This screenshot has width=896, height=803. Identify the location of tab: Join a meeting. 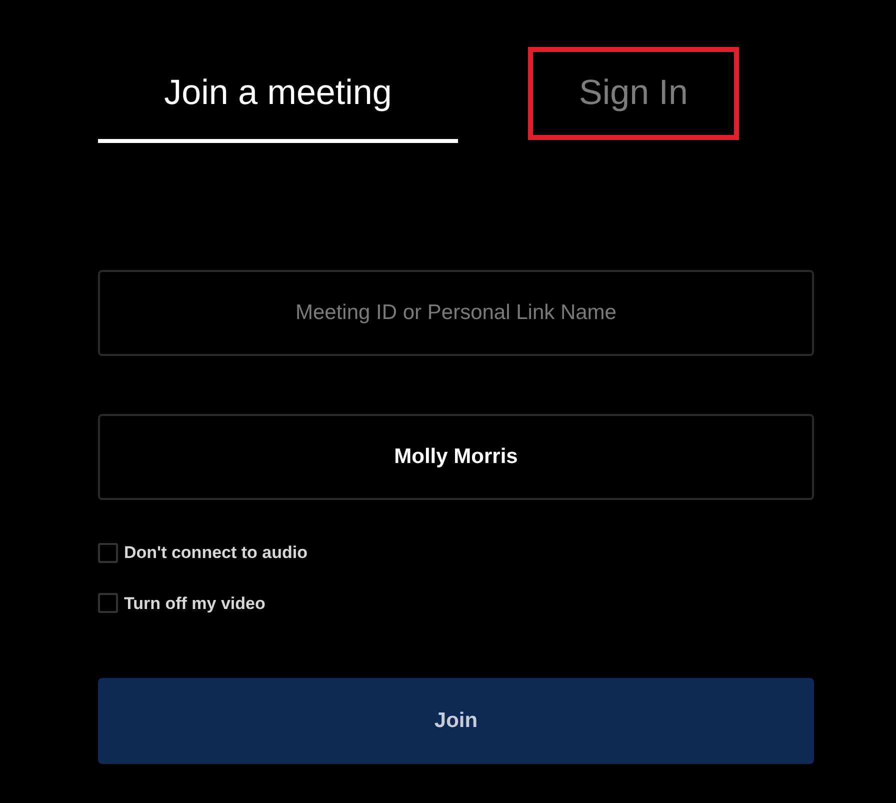
(278, 95).